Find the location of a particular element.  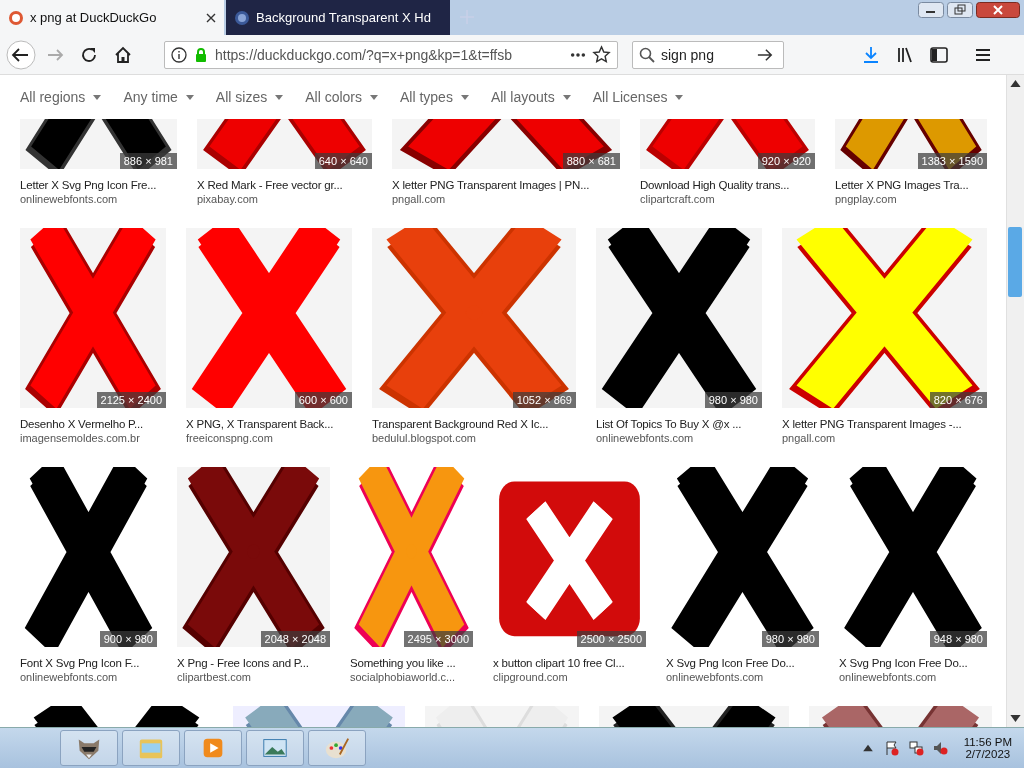

clock: 11:56 PM 2/7/2023 is located at coordinates (987, 748).